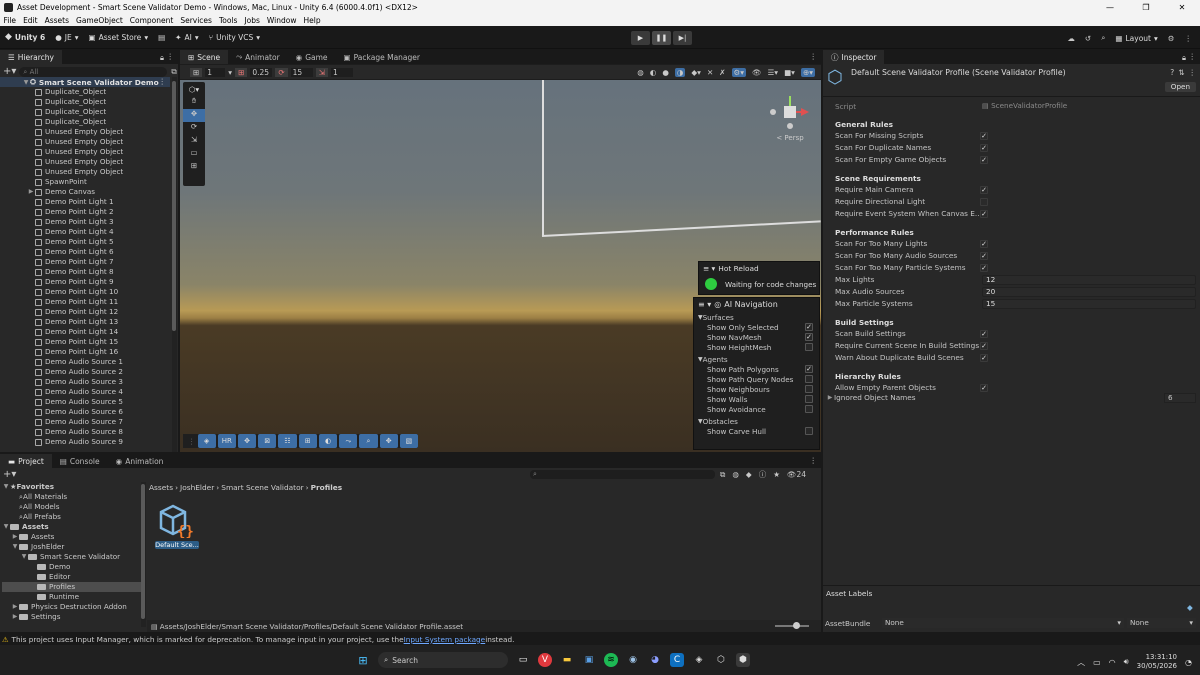 The height and width of the screenshot is (675, 1200). Describe the element at coordinates (25, 37) in the screenshot. I see `unity-account-menu: ◆ Unity 6` at that location.